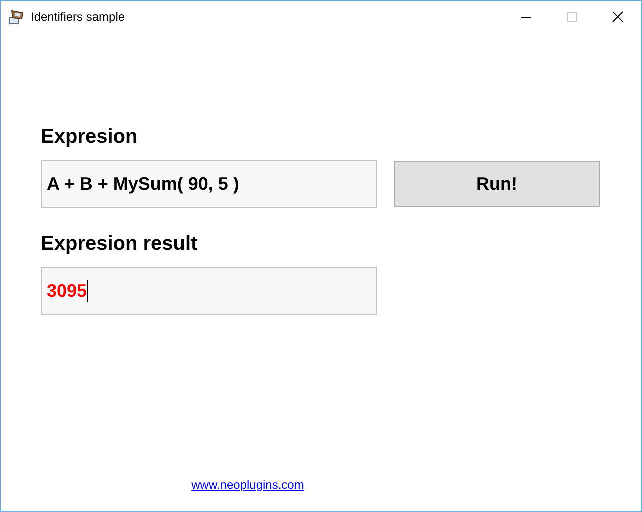  Describe the element at coordinates (209, 184) in the screenshot. I see `expression-field: A + B + MySum( 90, 5 )` at that location.